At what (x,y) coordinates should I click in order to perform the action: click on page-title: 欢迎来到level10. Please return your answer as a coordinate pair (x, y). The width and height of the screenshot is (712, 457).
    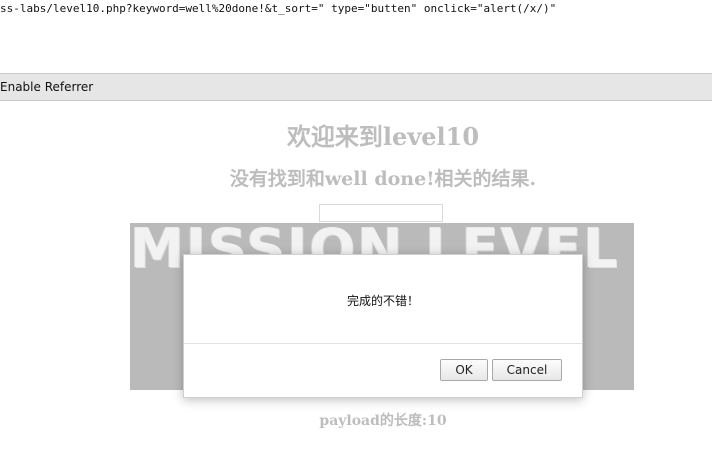
    Looking at the image, I should click on (383, 136).